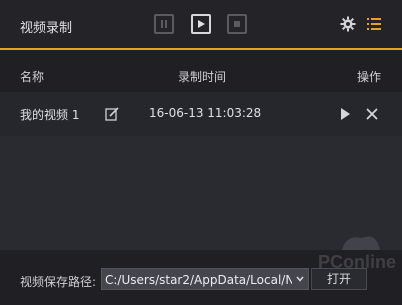 The image size is (402, 305). What do you see at coordinates (369, 77) in the screenshot?
I see `header-operations: 操作` at bounding box center [369, 77].